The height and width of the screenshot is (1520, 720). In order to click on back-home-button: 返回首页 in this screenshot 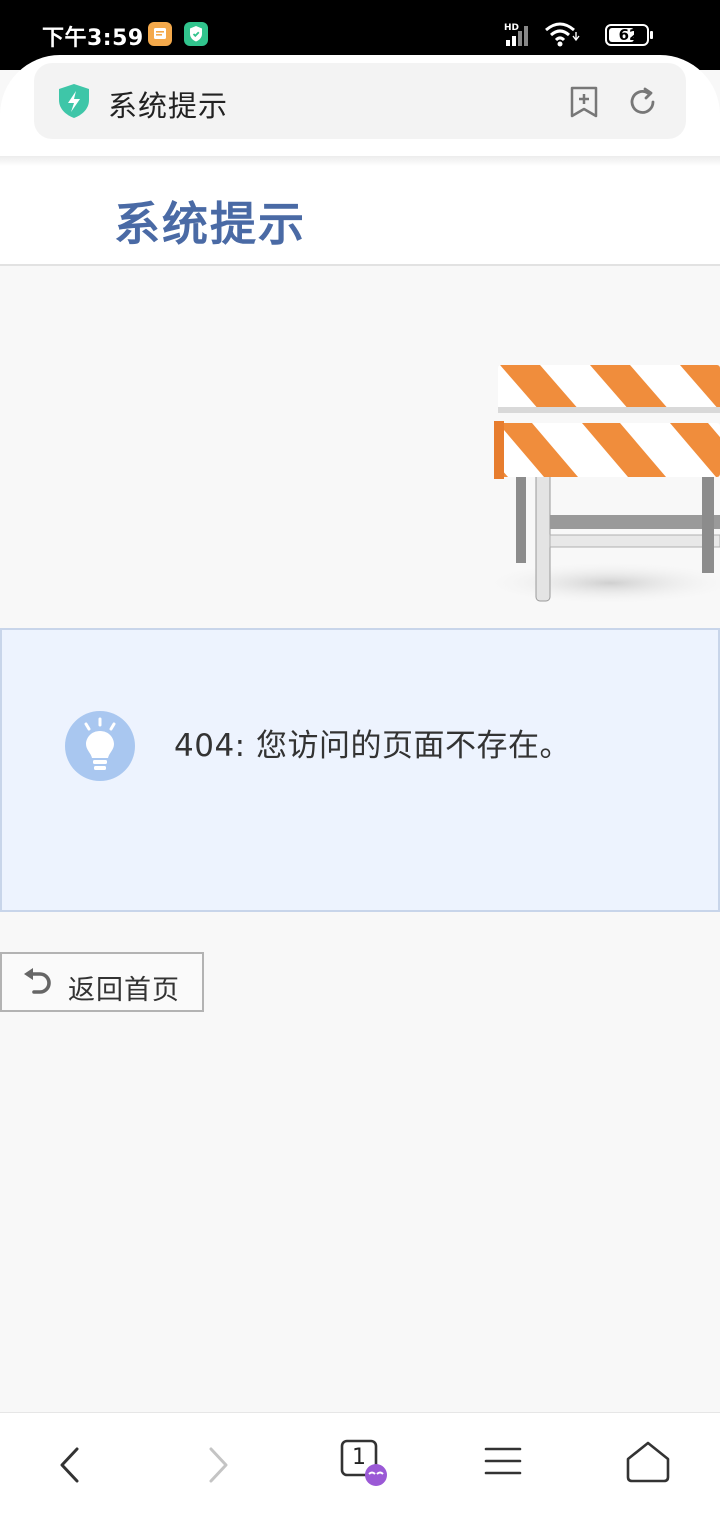, I will do `click(102, 982)`.